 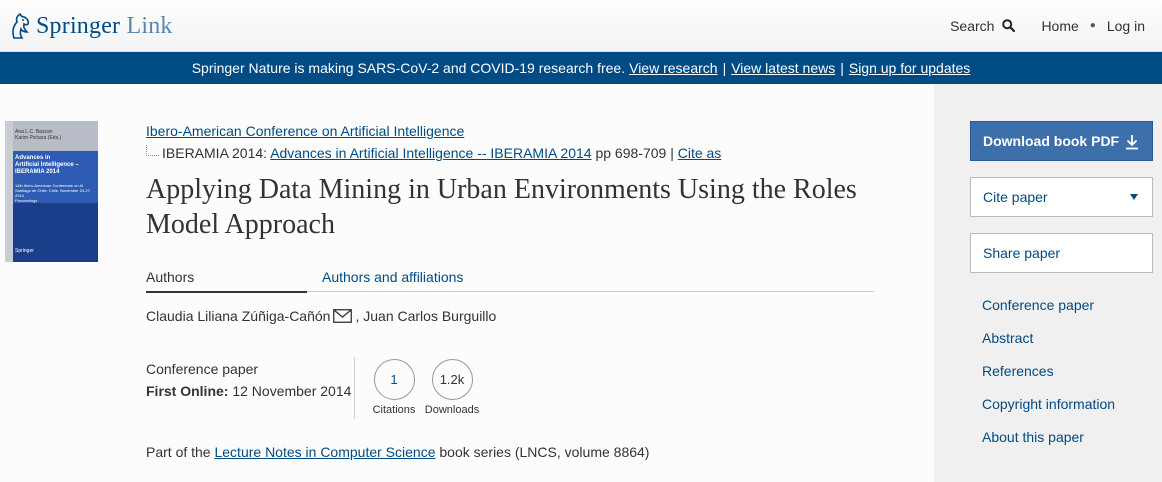 I want to click on sidebar-link-abstract: Abstract, so click(x=1007, y=338).